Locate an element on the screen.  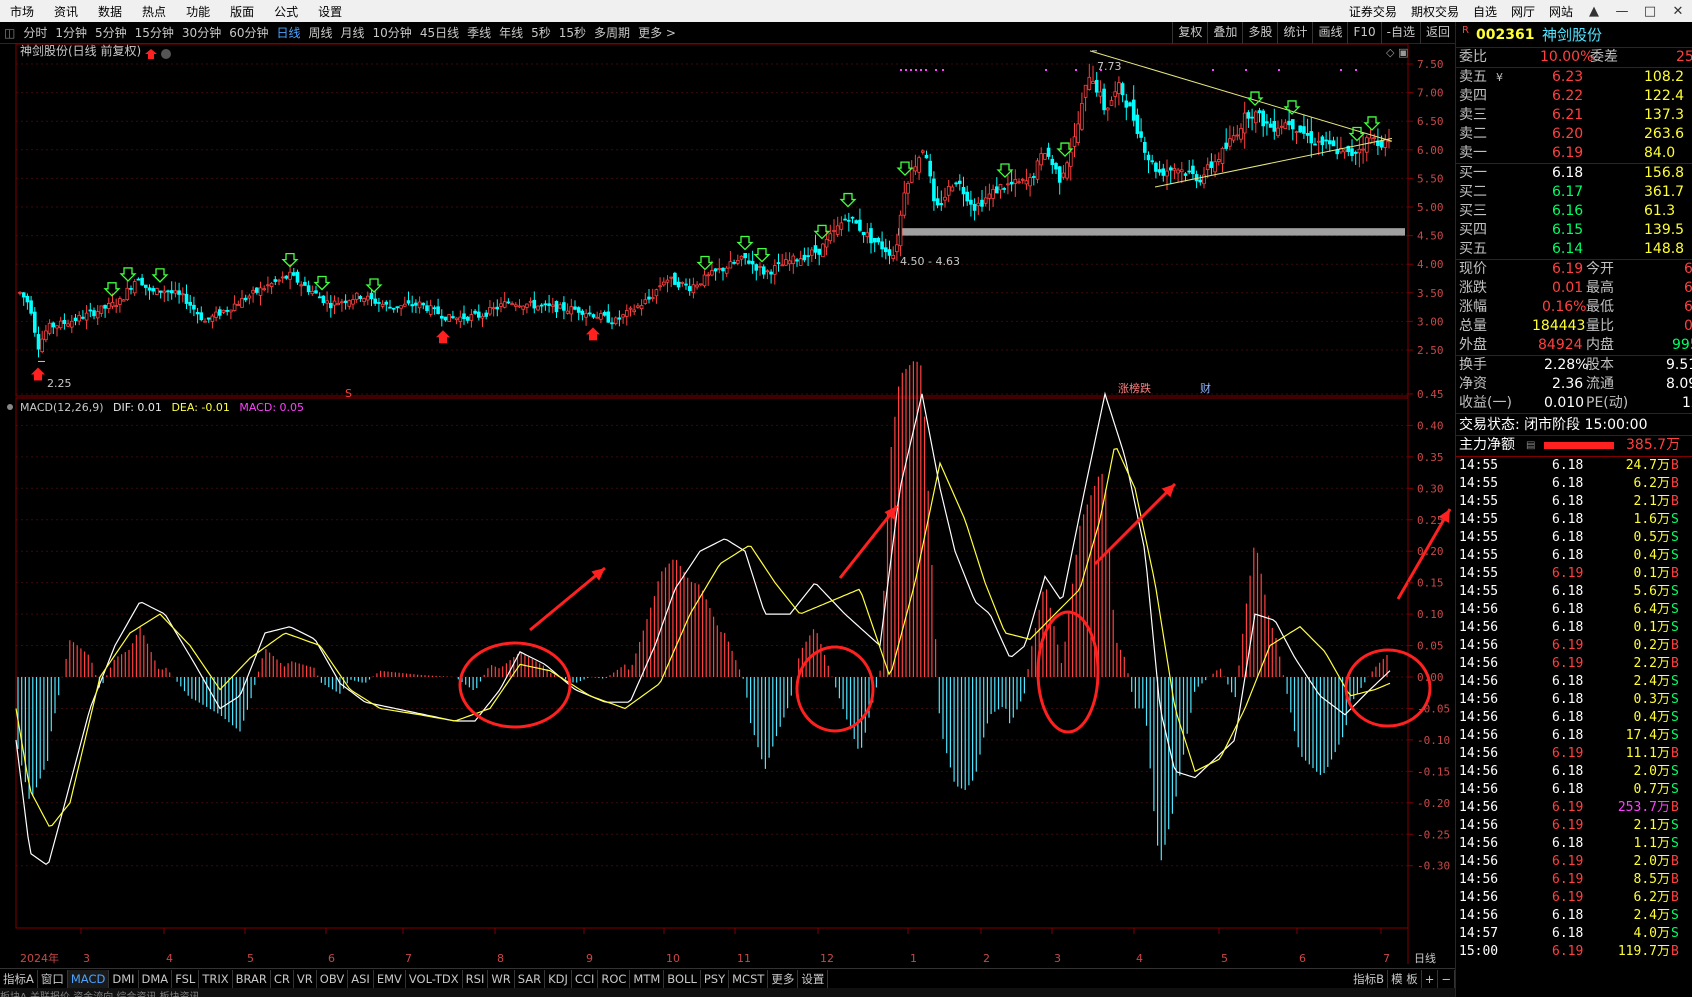
f10-button: F10 is located at coordinates (1363, 33).